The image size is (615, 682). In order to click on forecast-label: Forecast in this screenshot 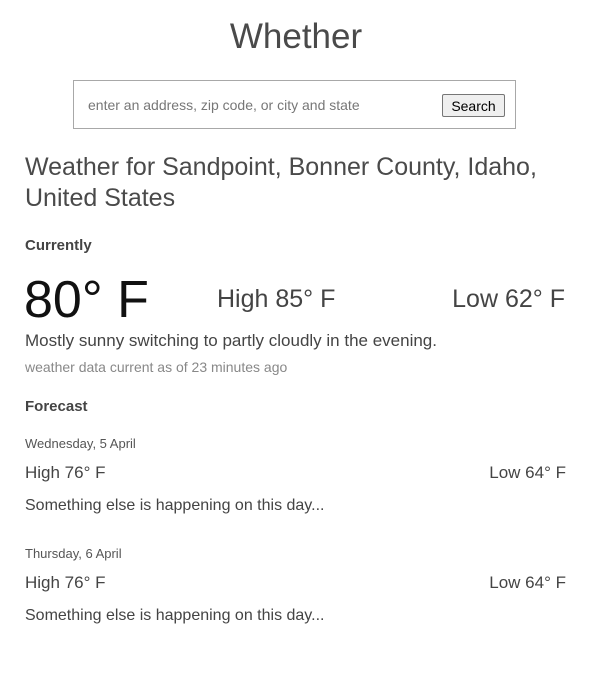, I will do `click(56, 406)`.